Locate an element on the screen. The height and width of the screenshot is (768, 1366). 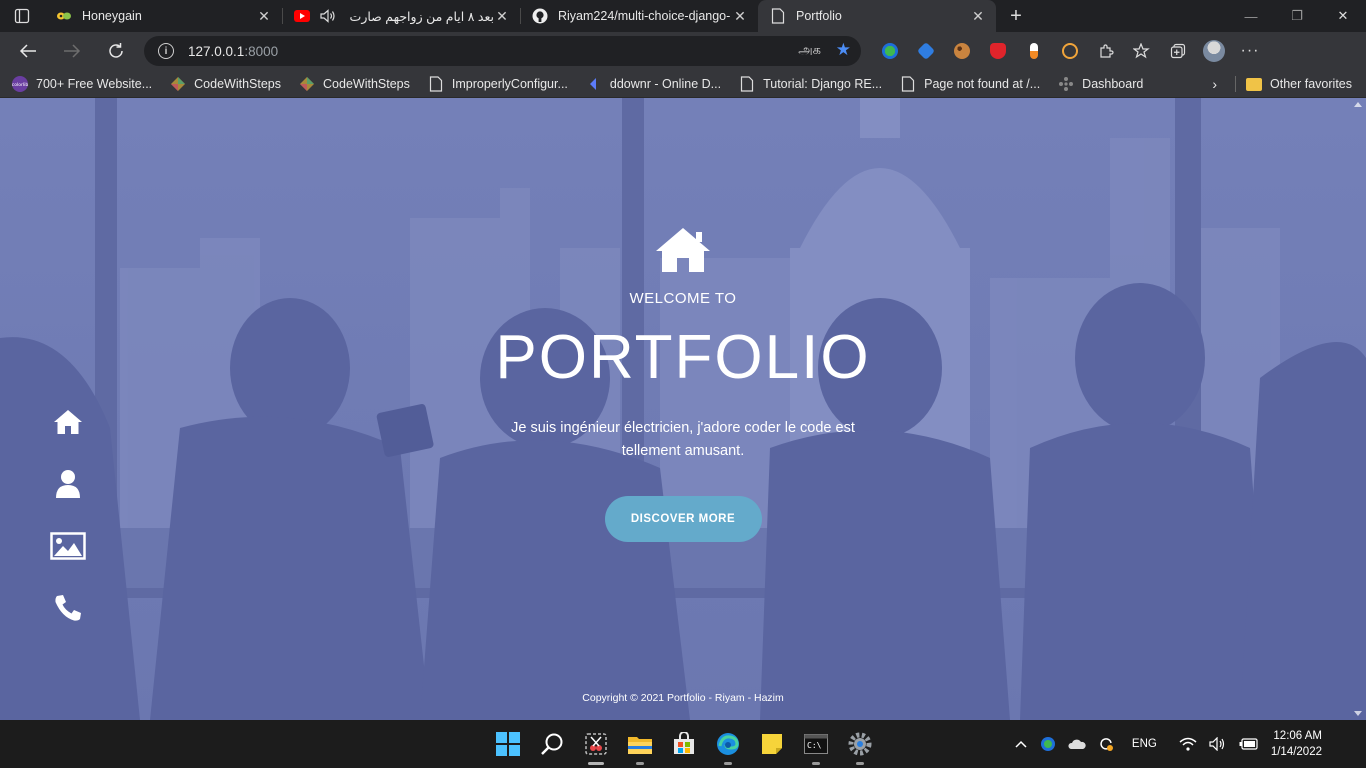
nav-phone-icon is located at coordinates (68, 608).